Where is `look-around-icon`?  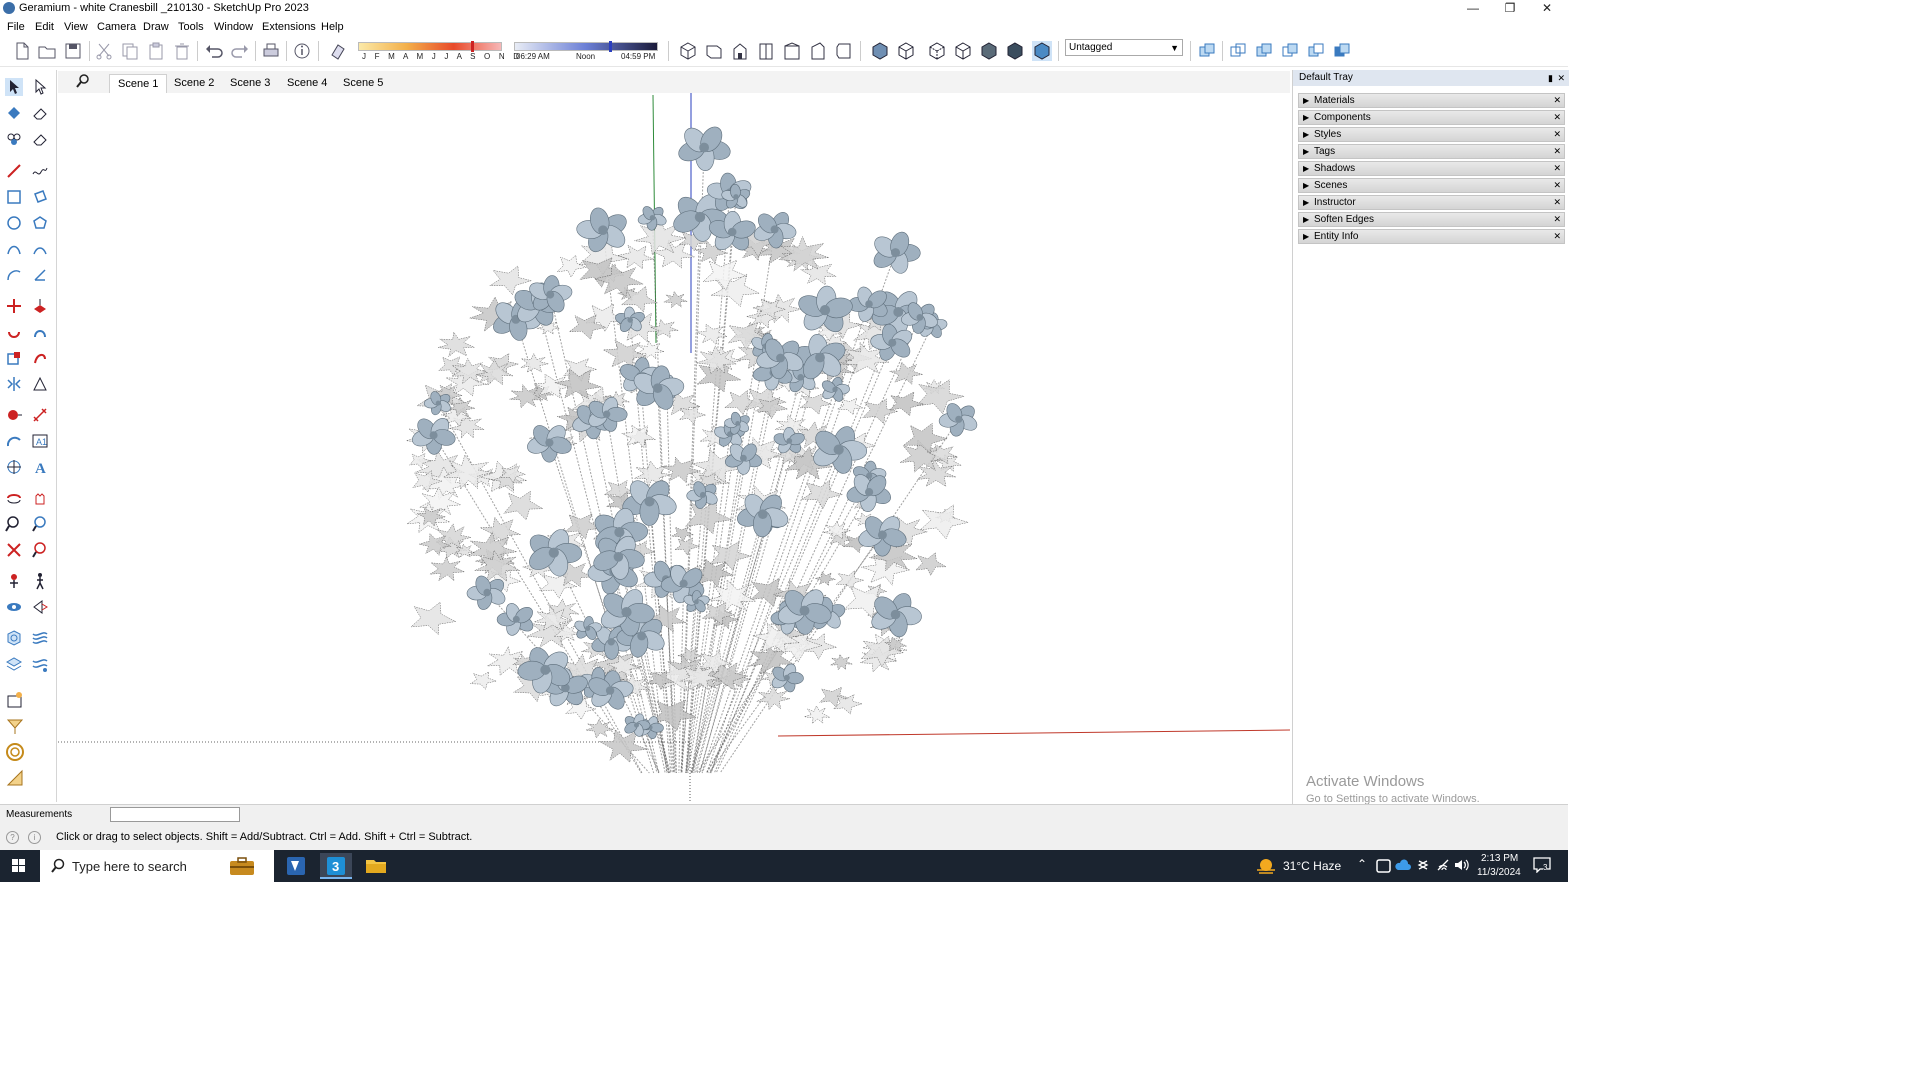 look-around-icon is located at coordinates (14, 607).